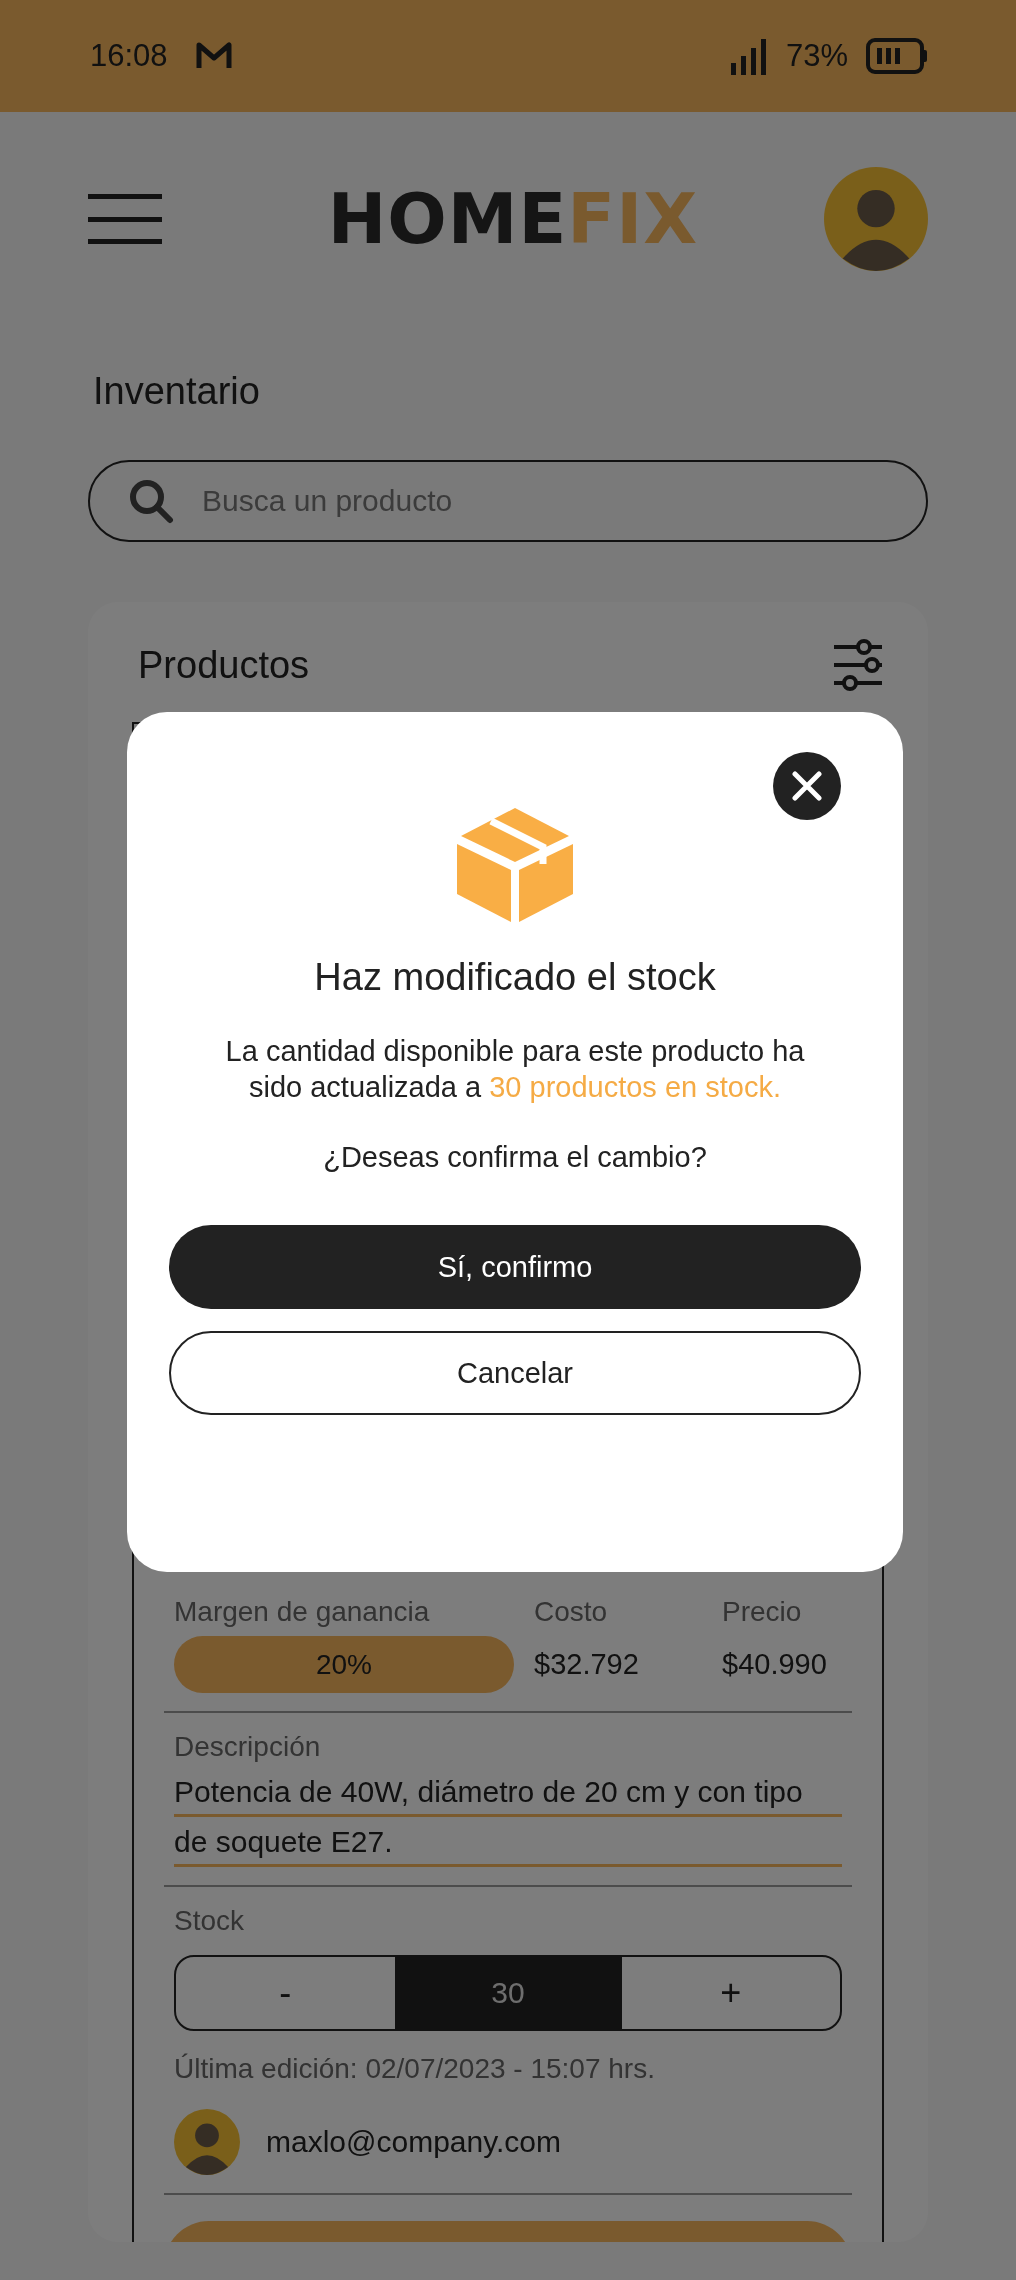 Image resolution: width=1016 pixels, height=2280 pixels. What do you see at coordinates (748, 56) in the screenshot?
I see `signal-icon` at bounding box center [748, 56].